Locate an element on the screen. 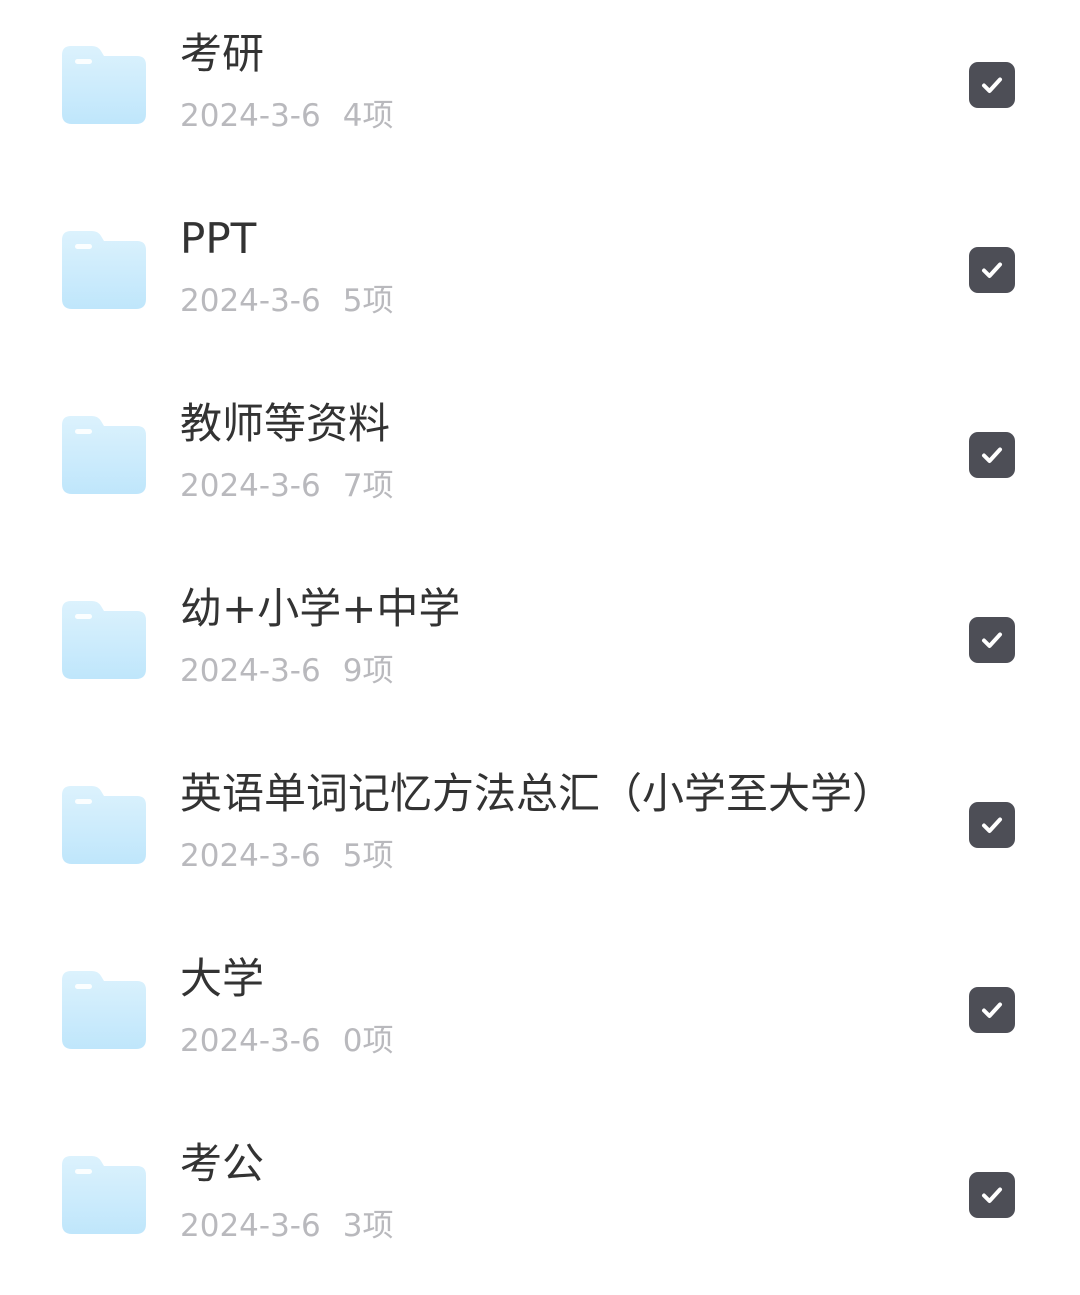  folder-name: PPT is located at coordinates (218, 238).